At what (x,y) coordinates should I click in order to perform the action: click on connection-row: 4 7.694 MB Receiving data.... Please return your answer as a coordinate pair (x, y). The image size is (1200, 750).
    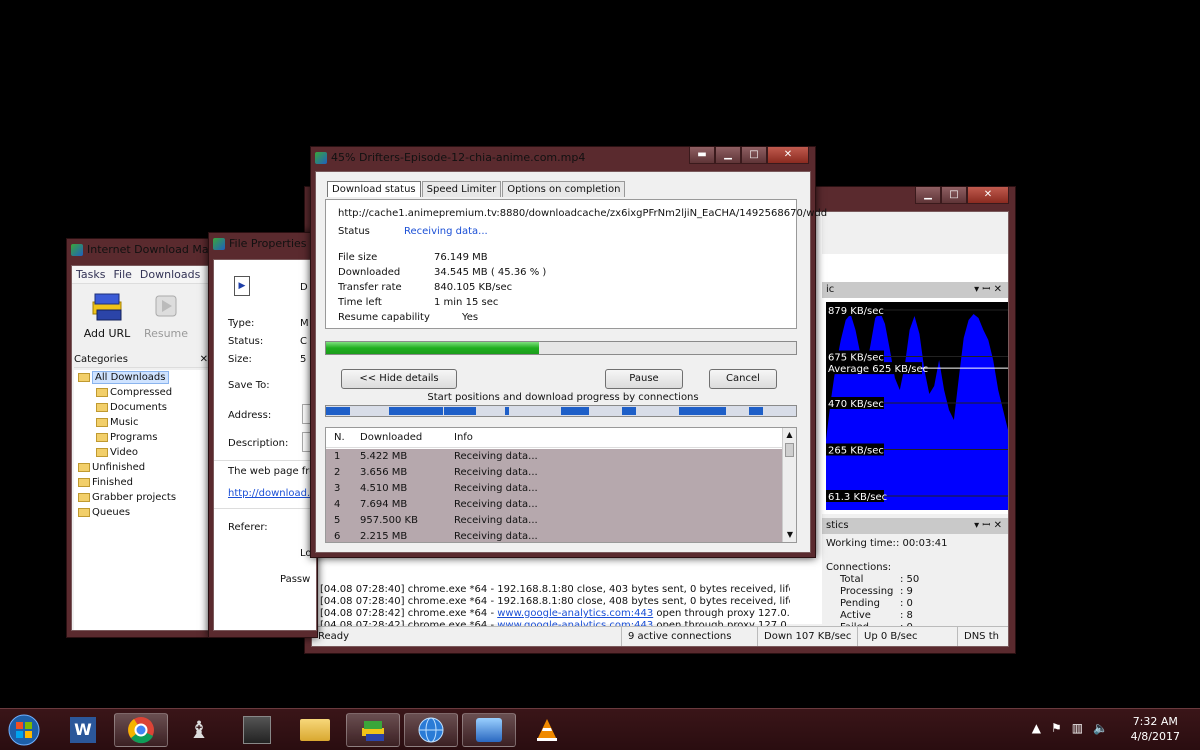
    Looking at the image, I should click on (554, 505).